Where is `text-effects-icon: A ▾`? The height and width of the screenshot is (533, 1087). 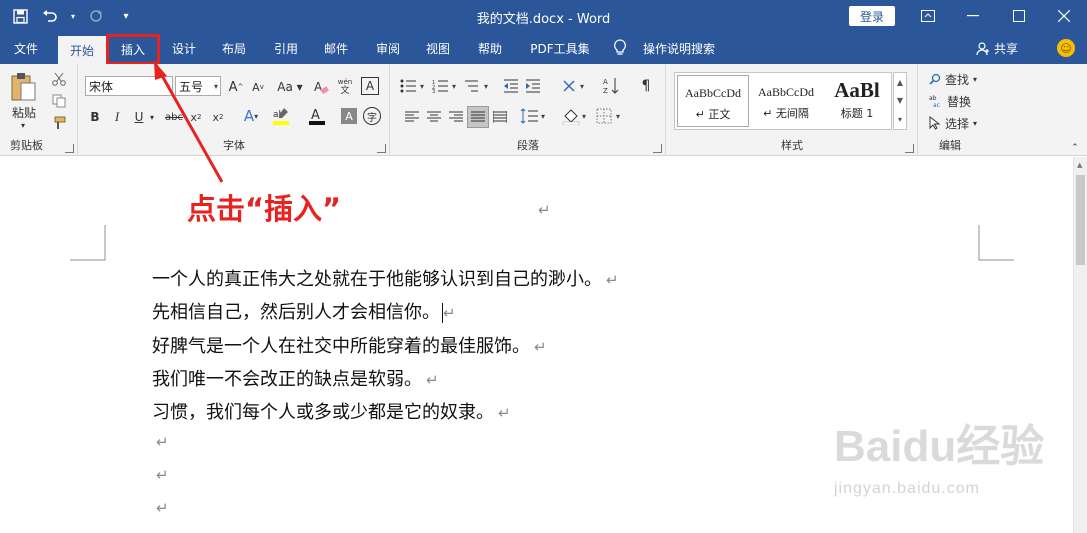
text-effects-icon: A ▾ is located at coordinates (251, 116).